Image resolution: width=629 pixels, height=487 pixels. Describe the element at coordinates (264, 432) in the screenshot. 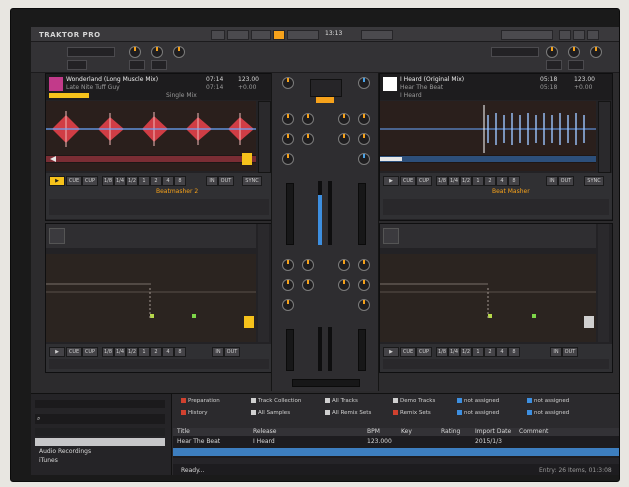

I see `col-release: Release` at that location.